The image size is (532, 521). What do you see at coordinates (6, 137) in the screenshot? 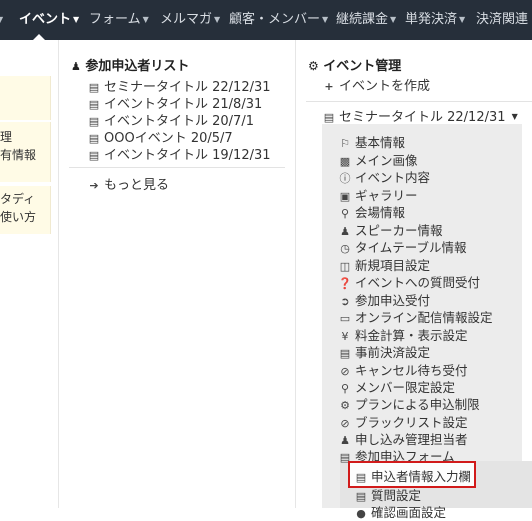
I see `left-cut-text: 理` at bounding box center [6, 137].